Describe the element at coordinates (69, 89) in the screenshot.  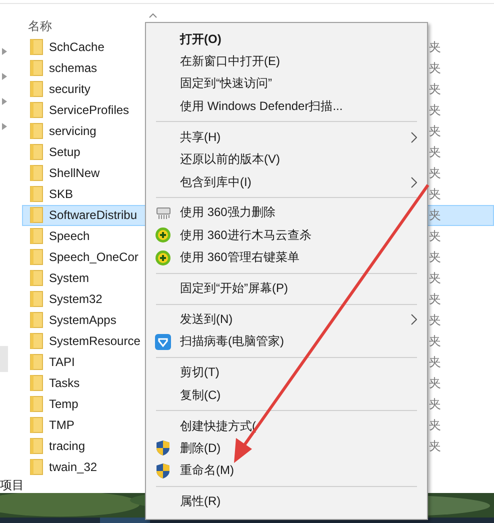
I see `file-name: security` at that location.